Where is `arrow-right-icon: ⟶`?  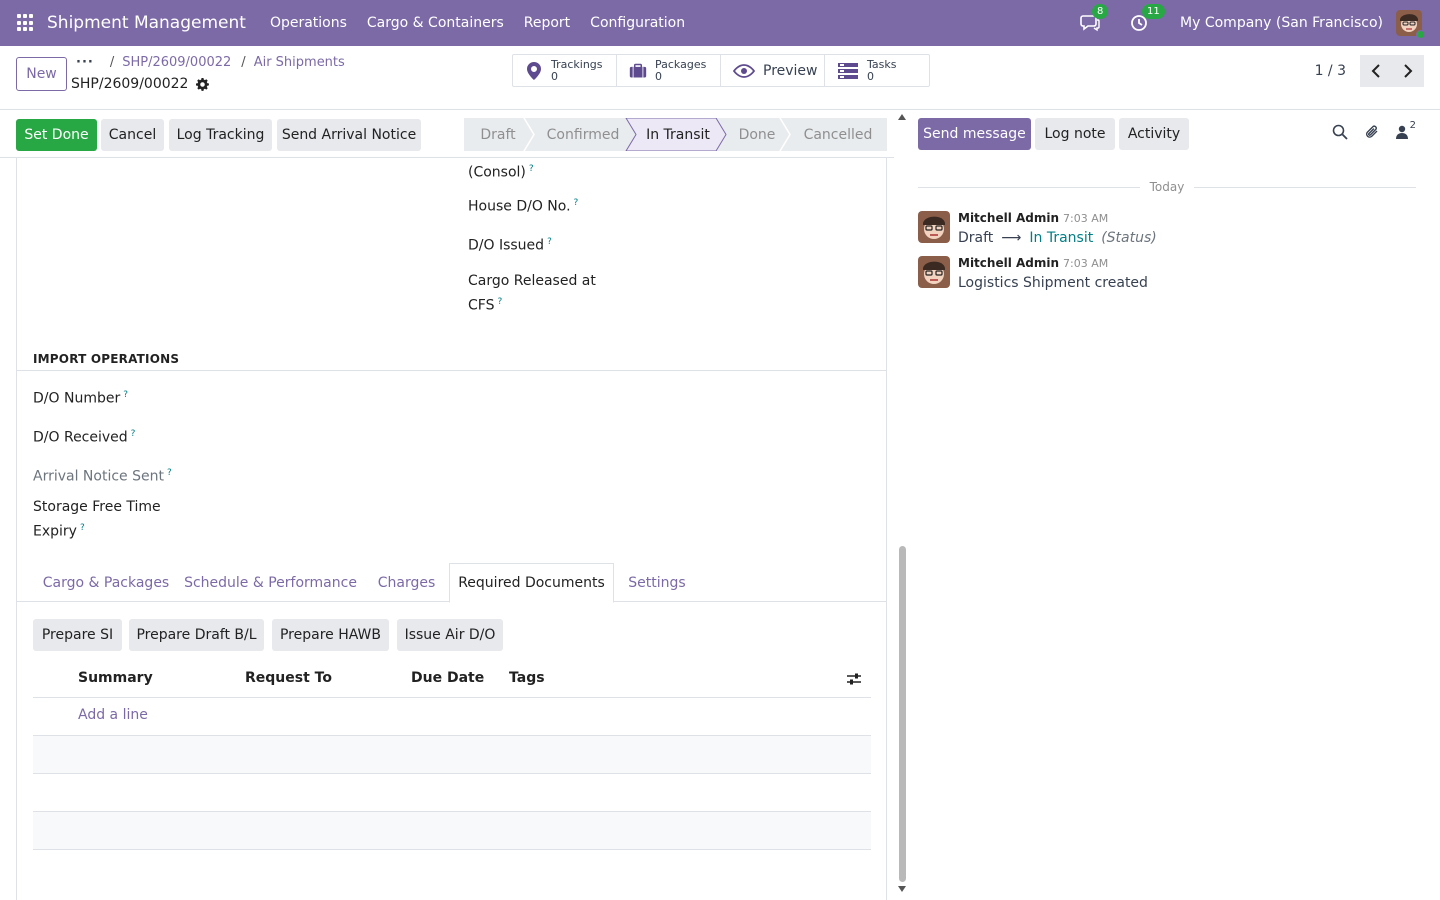 arrow-right-icon: ⟶ is located at coordinates (1011, 238).